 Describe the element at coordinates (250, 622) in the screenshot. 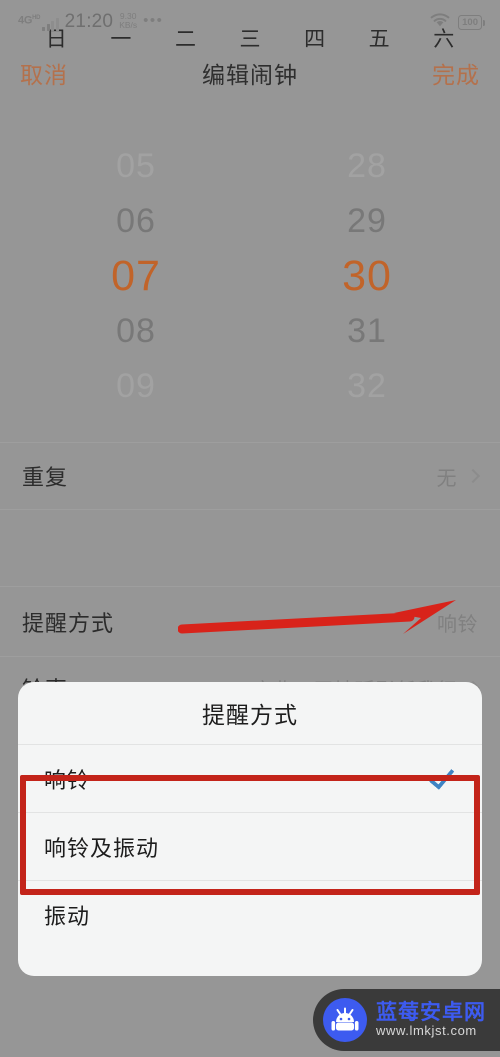

I see `reminder-method-row: 提醒方式 响铃` at that location.